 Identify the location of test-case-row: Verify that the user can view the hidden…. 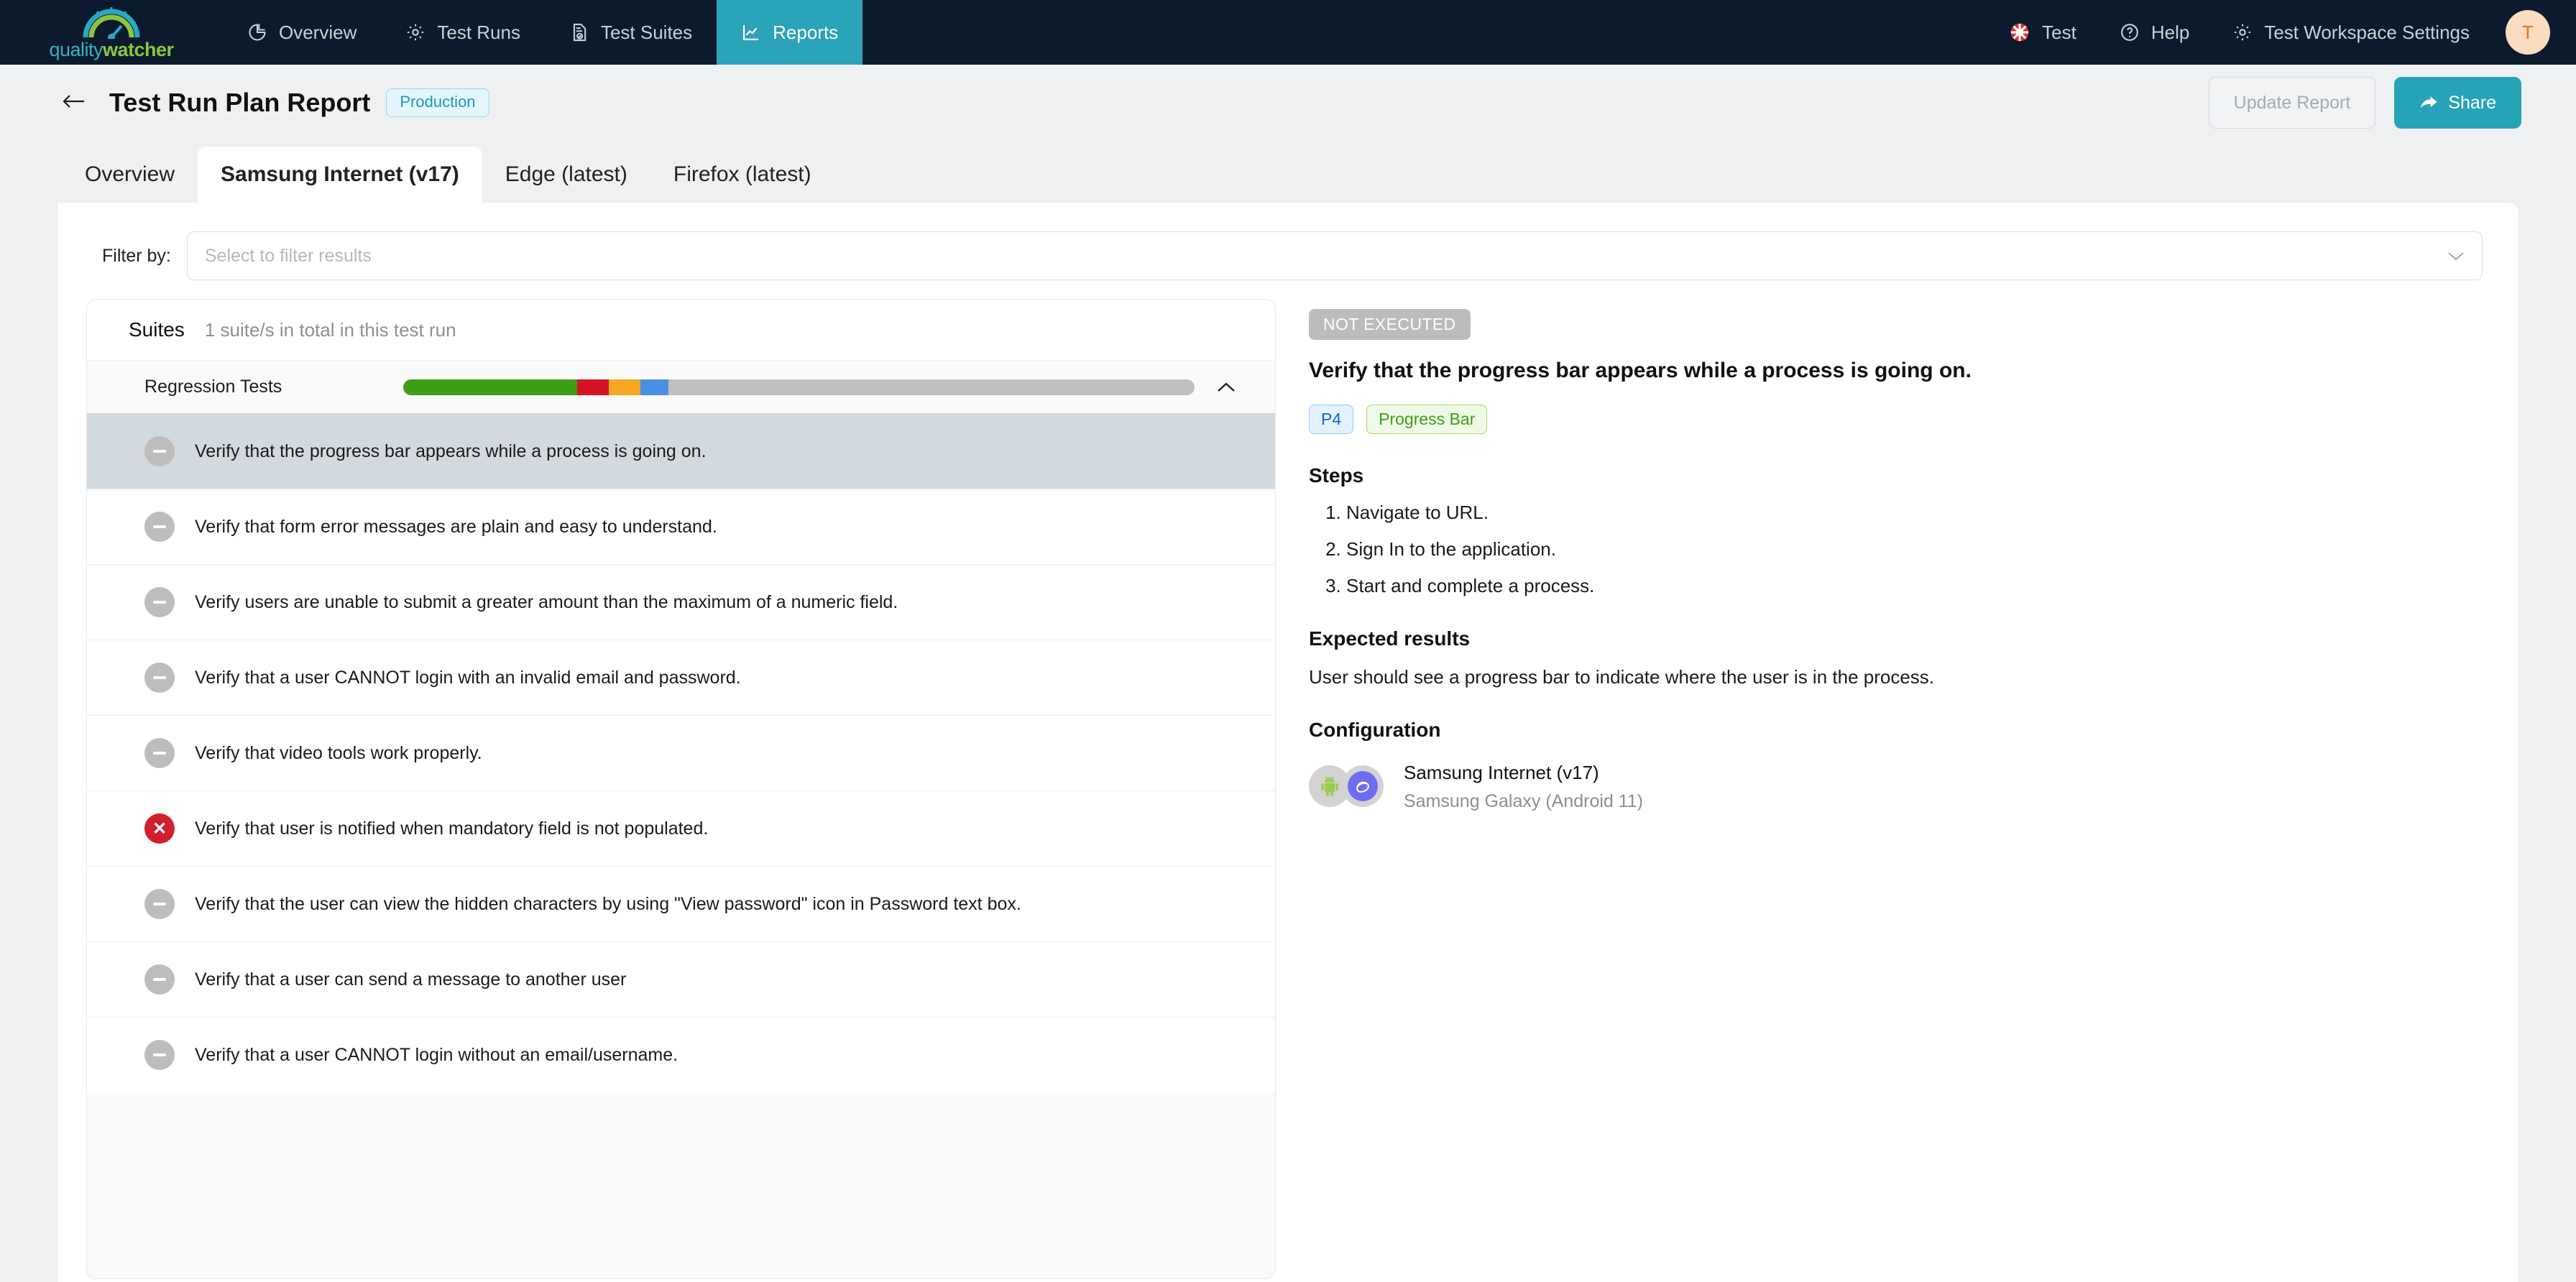
(681, 903).